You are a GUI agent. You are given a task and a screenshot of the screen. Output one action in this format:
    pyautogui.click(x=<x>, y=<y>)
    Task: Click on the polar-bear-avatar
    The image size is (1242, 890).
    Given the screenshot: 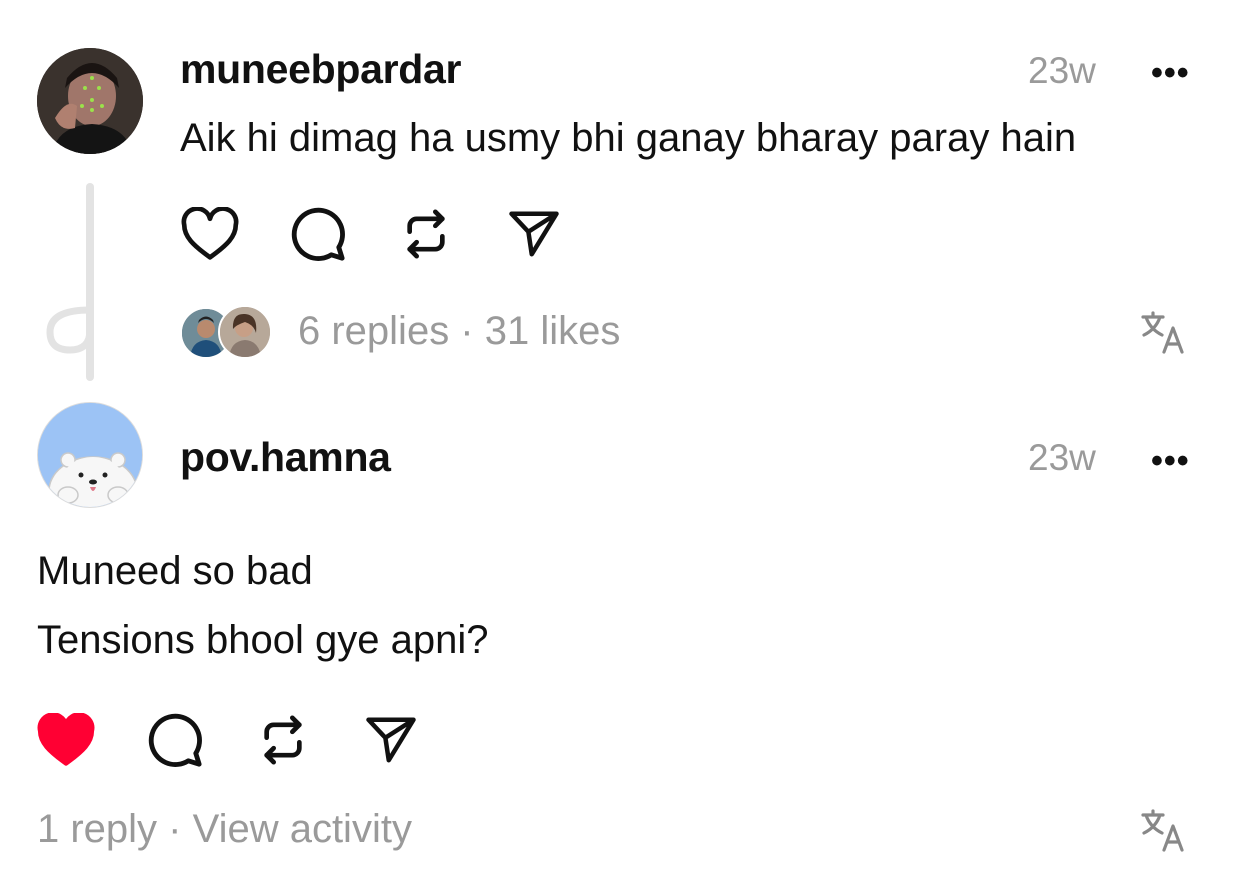 What is the action you would take?
    pyautogui.click(x=90, y=455)
    